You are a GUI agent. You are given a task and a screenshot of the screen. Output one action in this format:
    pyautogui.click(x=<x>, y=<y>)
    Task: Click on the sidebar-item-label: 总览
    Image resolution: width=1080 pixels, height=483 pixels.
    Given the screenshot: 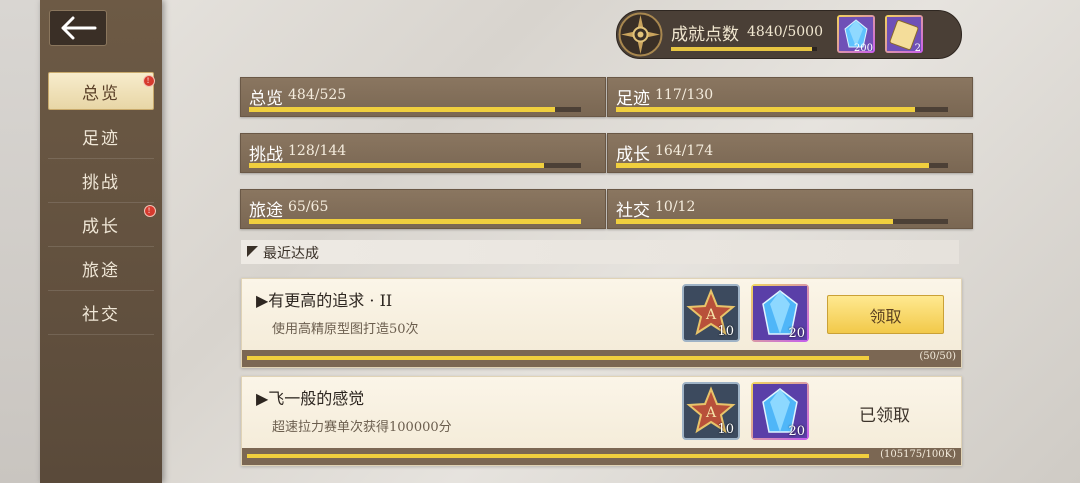 What is the action you would take?
    pyautogui.click(x=101, y=93)
    